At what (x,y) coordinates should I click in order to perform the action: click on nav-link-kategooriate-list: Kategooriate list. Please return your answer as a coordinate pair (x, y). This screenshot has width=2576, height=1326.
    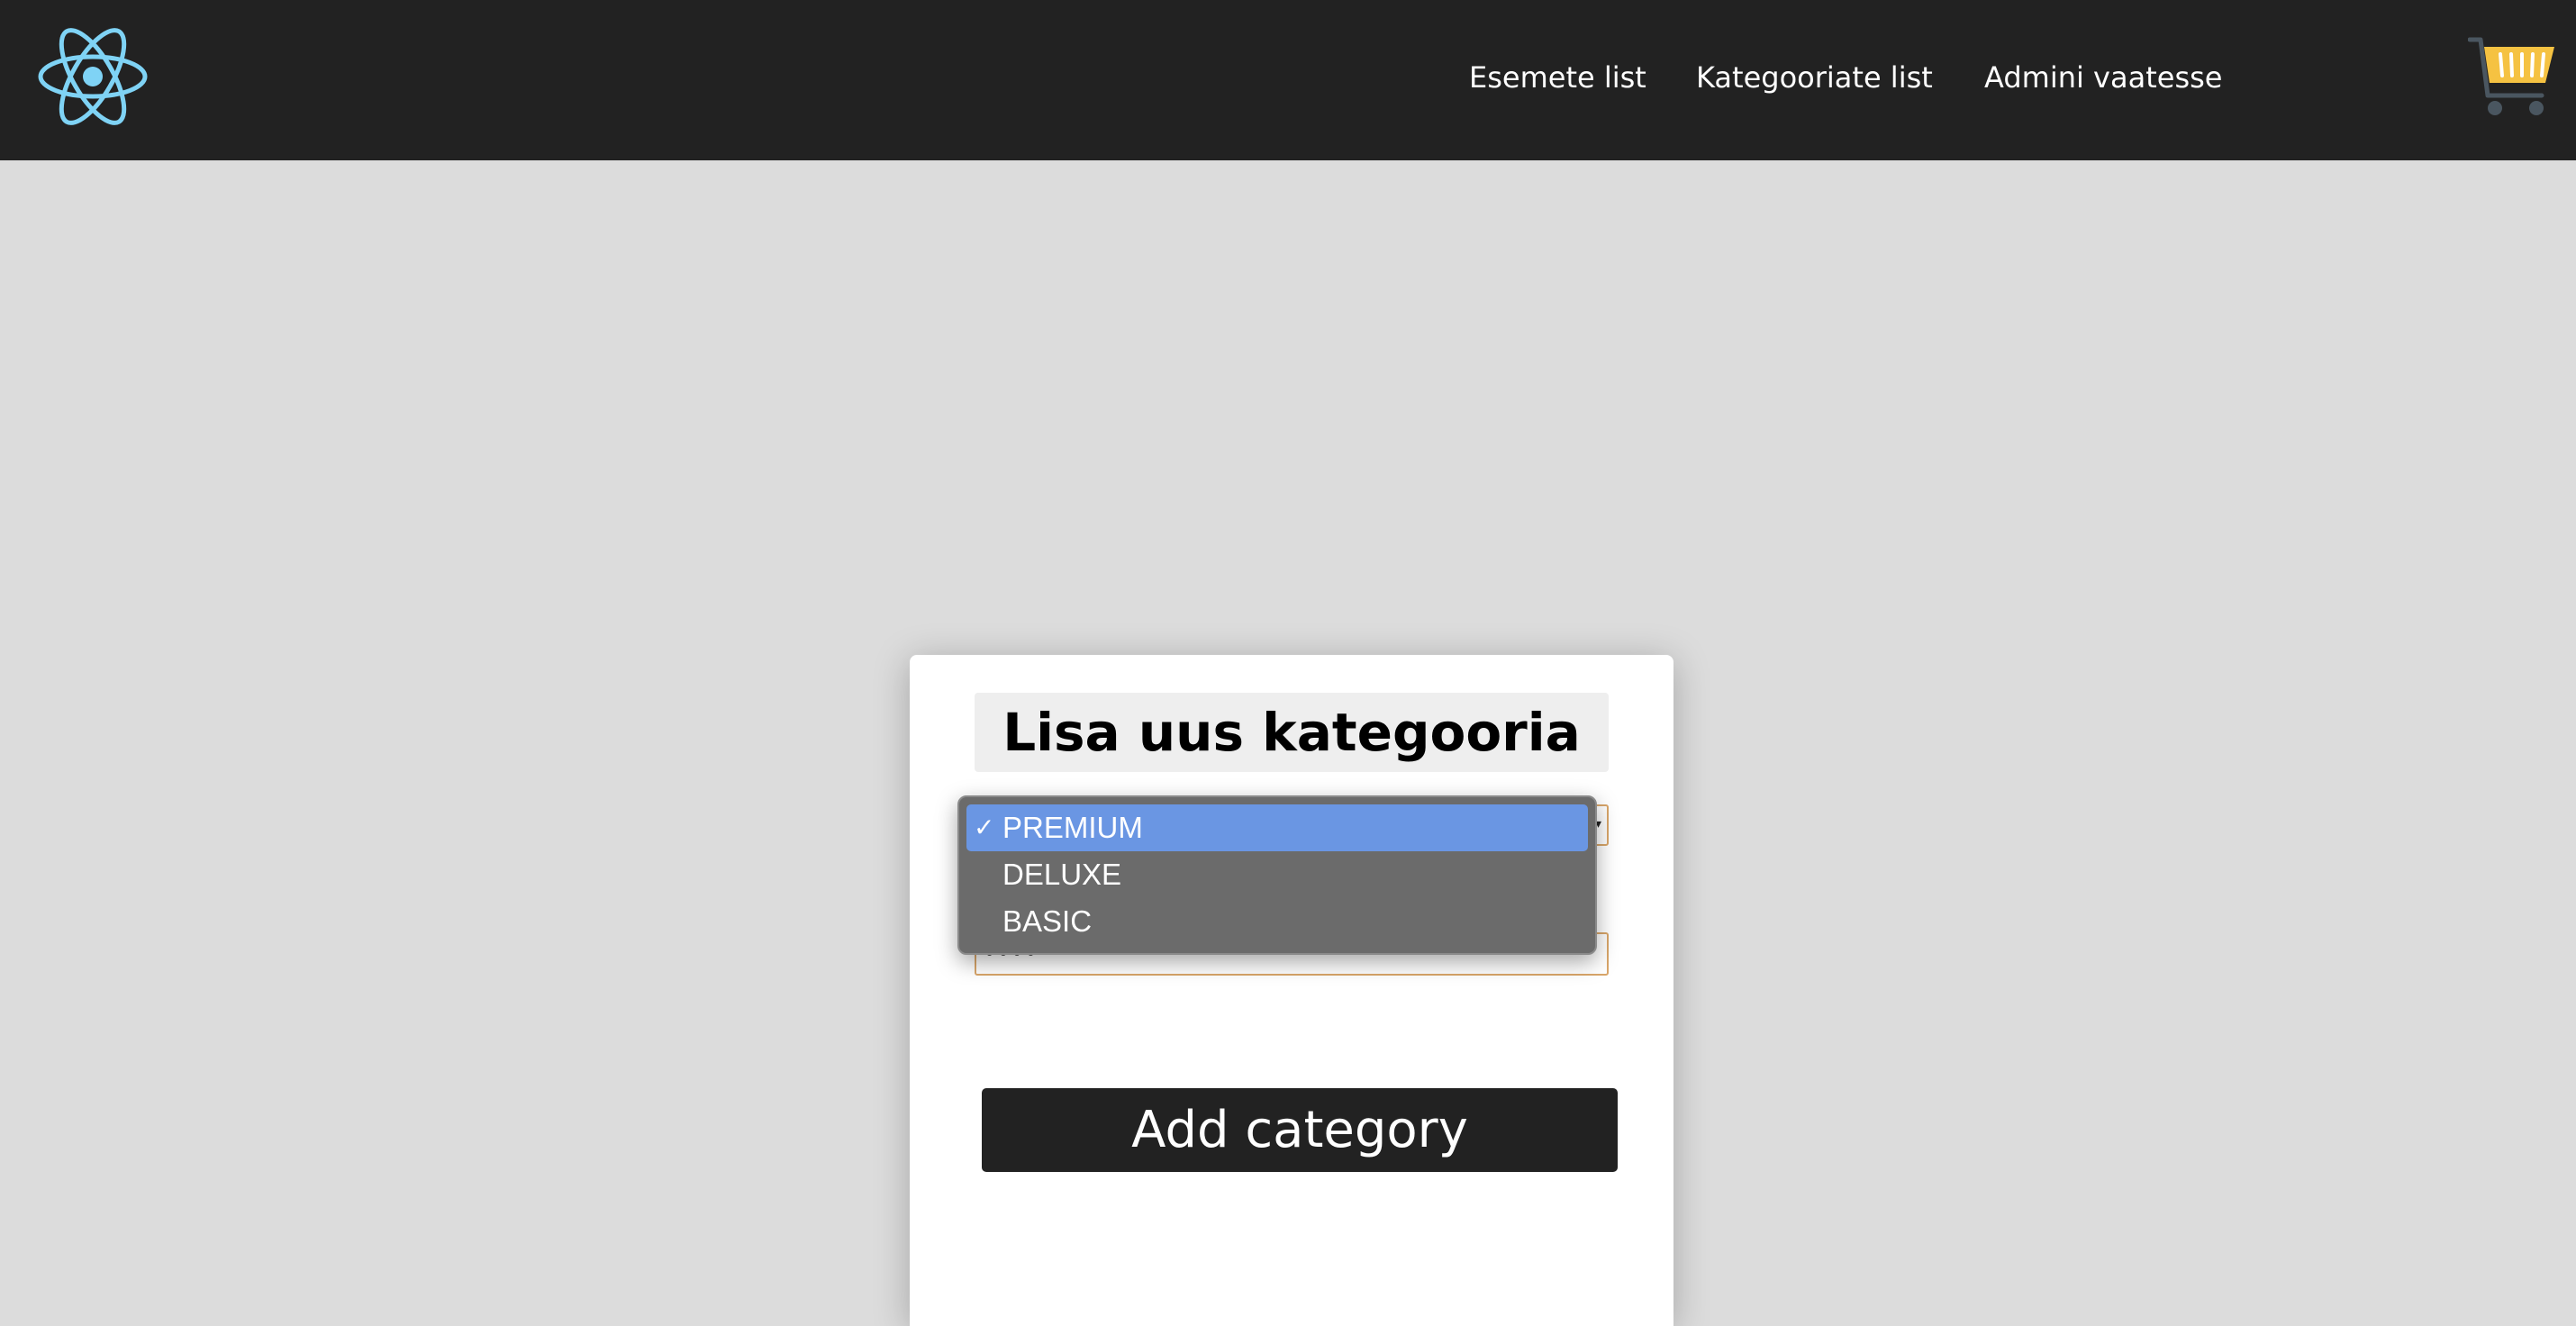
    Looking at the image, I should click on (1815, 77).